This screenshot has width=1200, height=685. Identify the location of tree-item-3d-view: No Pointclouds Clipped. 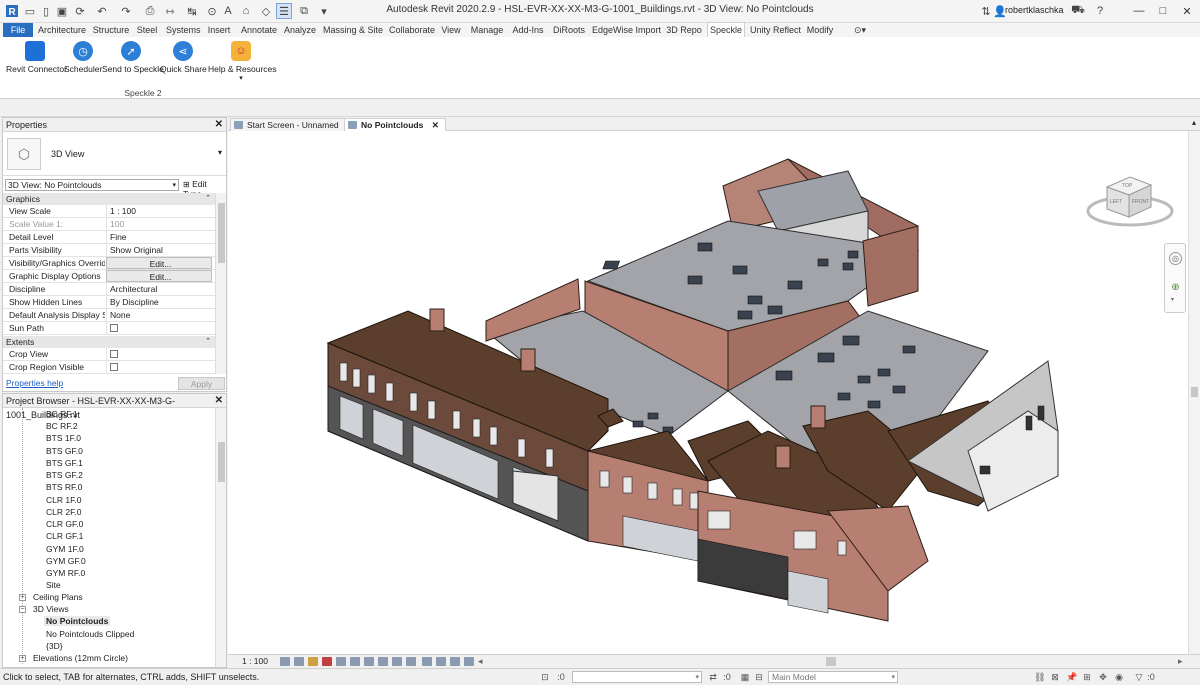
(90, 634).